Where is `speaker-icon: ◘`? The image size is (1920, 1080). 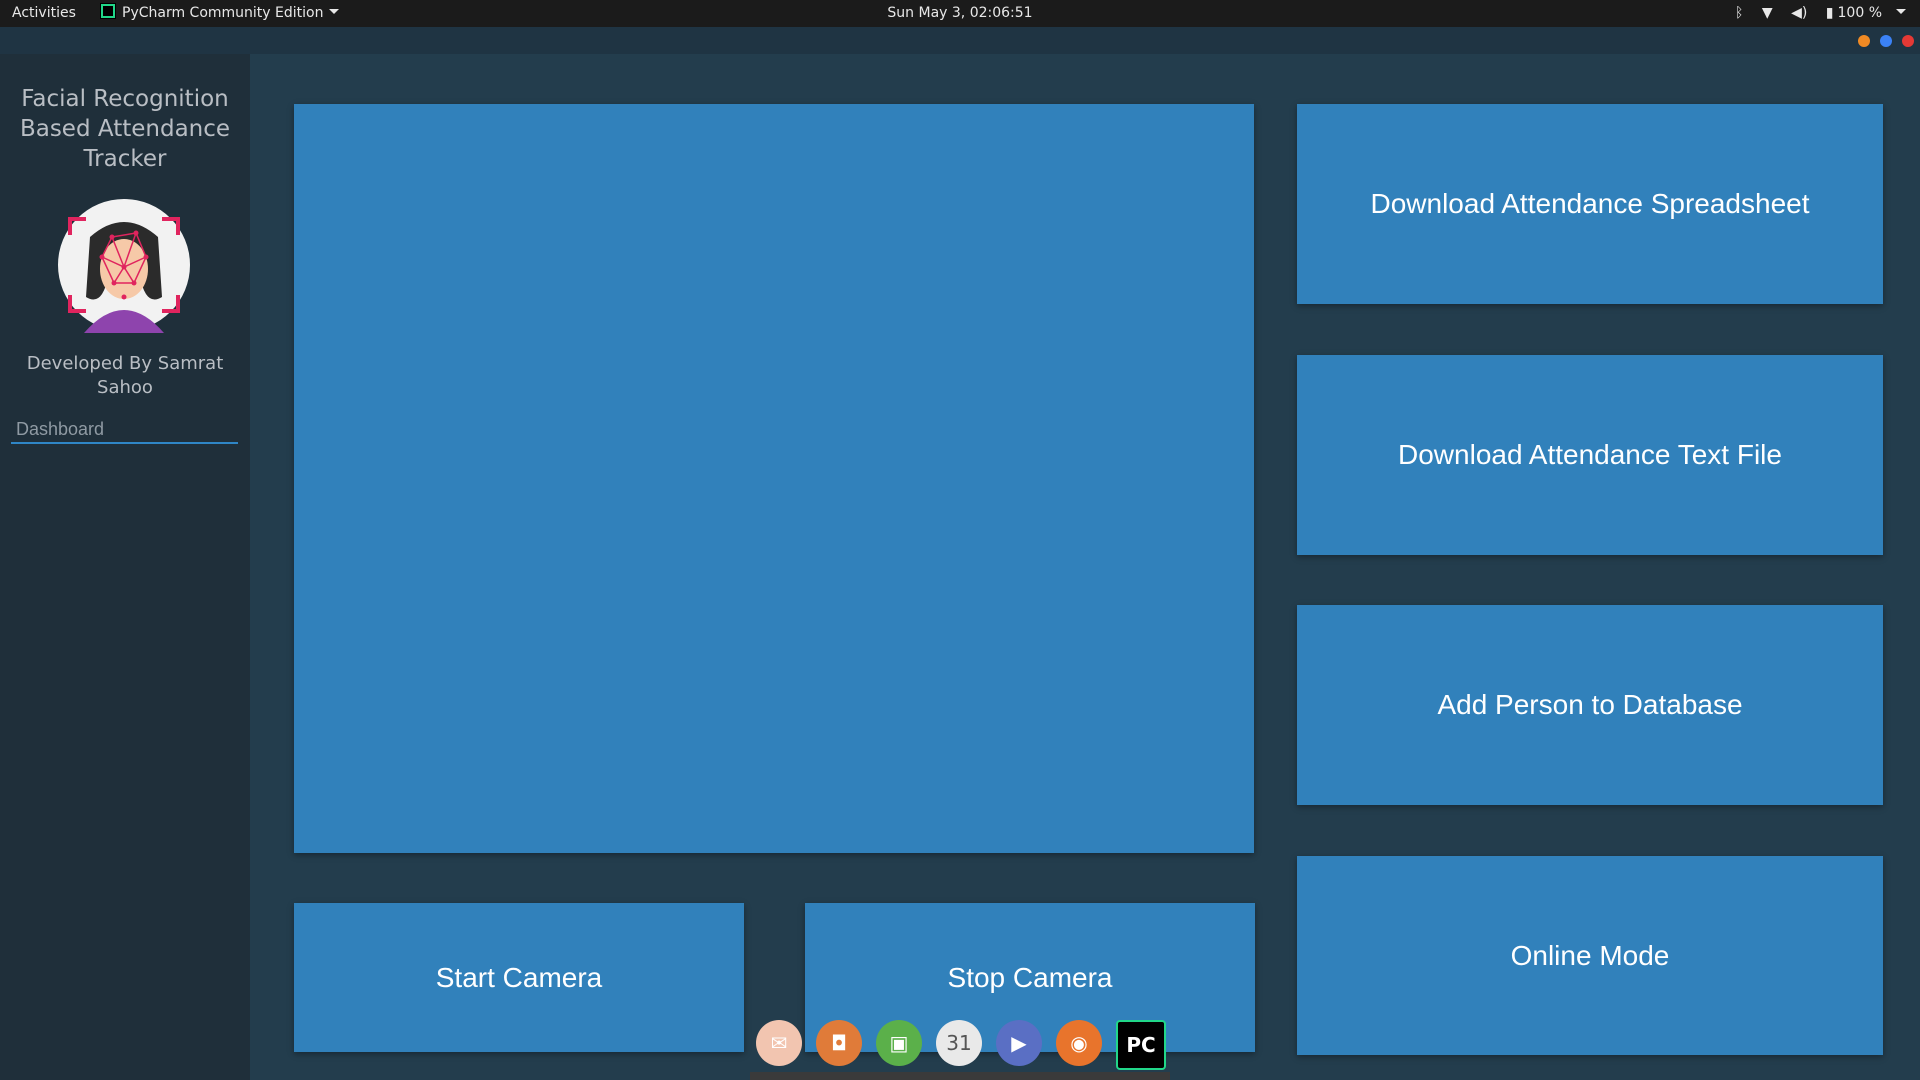 speaker-icon: ◘ is located at coordinates (839, 1043).